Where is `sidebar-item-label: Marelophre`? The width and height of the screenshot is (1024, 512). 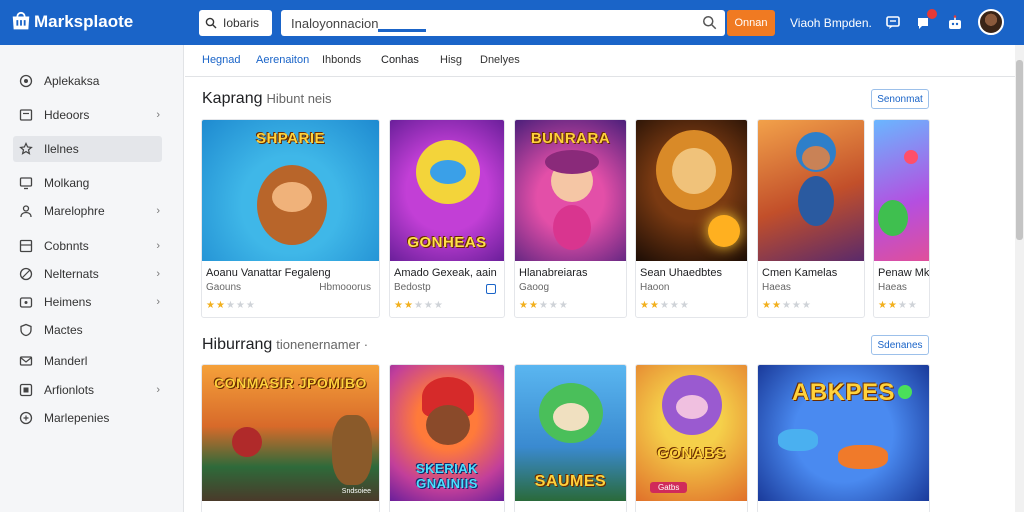 sidebar-item-label: Marelophre is located at coordinates (74, 211).